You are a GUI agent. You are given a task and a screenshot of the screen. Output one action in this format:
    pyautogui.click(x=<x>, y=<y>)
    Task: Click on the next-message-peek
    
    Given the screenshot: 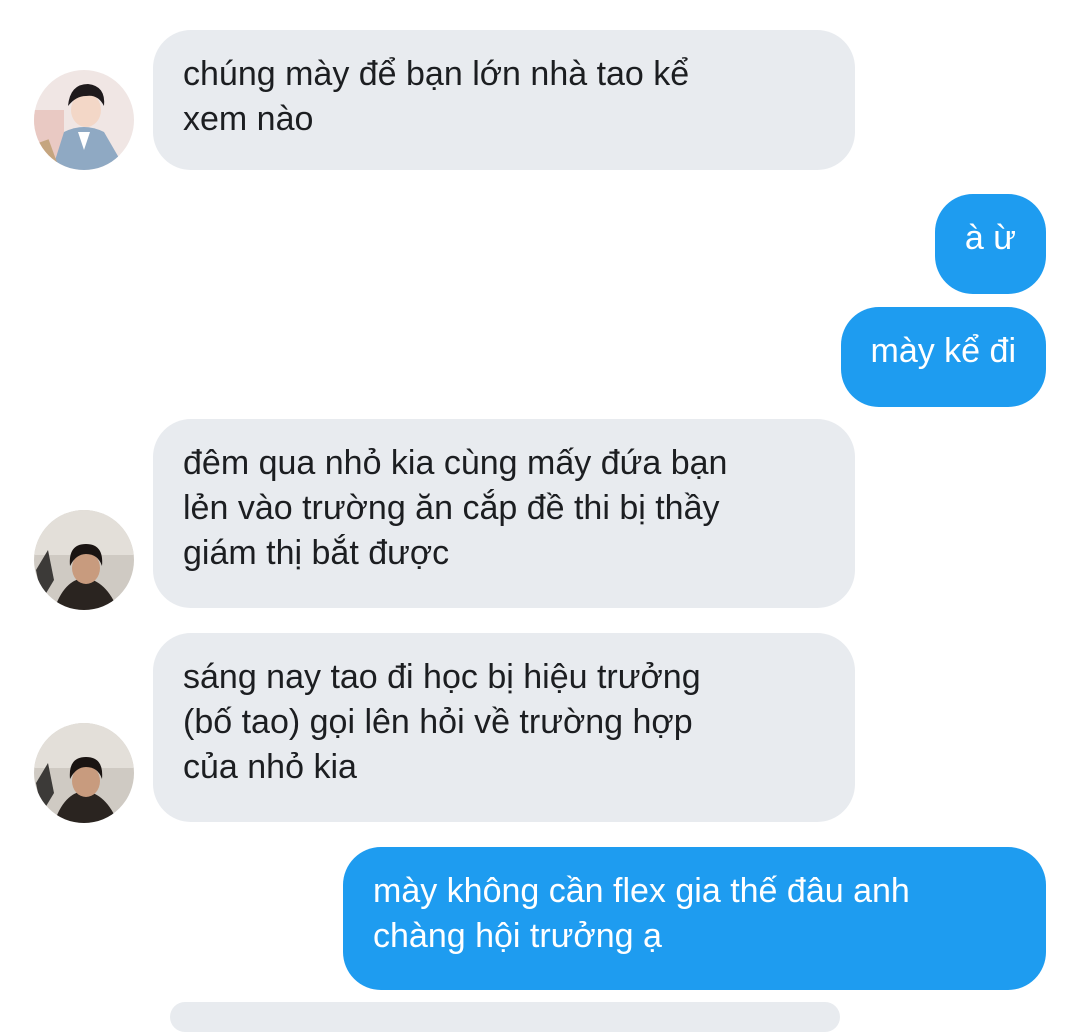 What is the action you would take?
    pyautogui.click(x=505, y=1017)
    